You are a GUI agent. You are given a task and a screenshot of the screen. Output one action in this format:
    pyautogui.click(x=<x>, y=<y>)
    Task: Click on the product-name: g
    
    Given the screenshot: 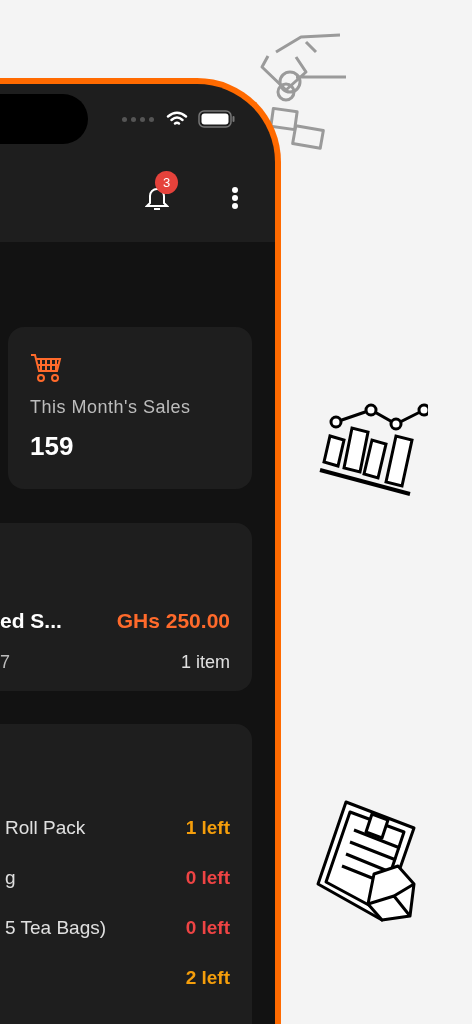 What is the action you would take?
    pyautogui.click(x=10, y=878)
    